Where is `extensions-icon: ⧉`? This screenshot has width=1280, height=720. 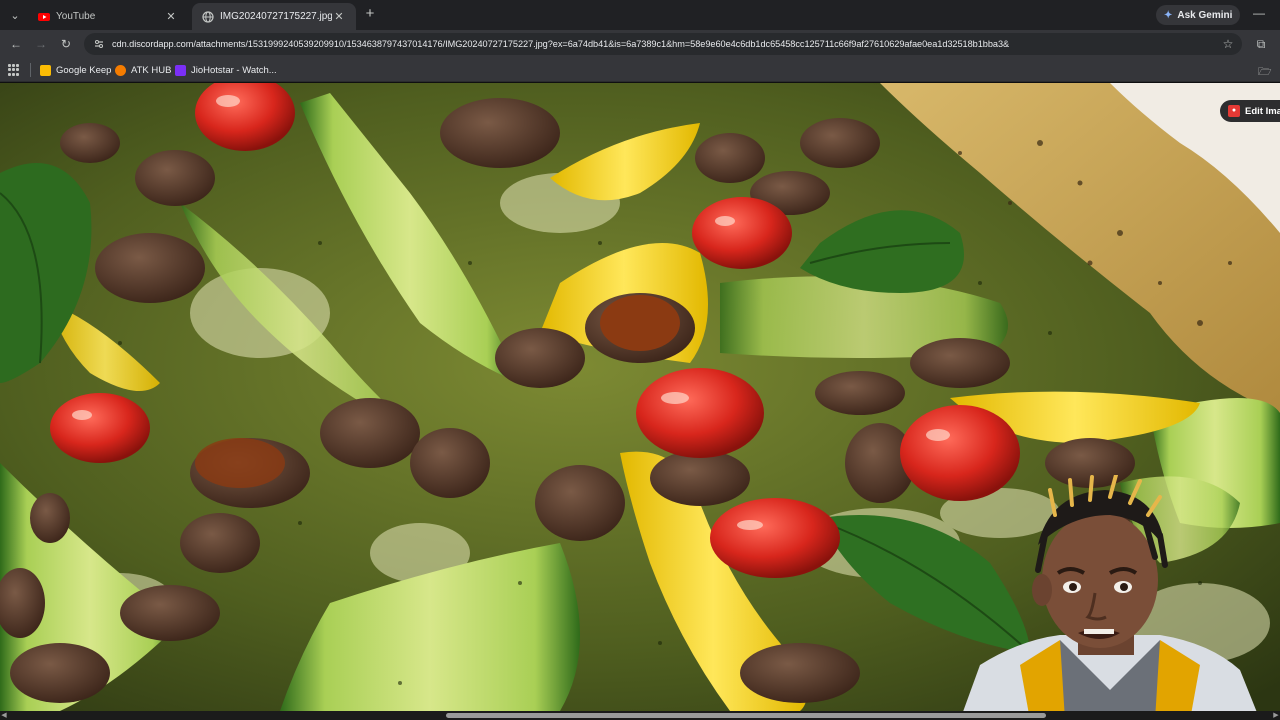 extensions-icon: ⧉ is located at coordinates (1261, 44).